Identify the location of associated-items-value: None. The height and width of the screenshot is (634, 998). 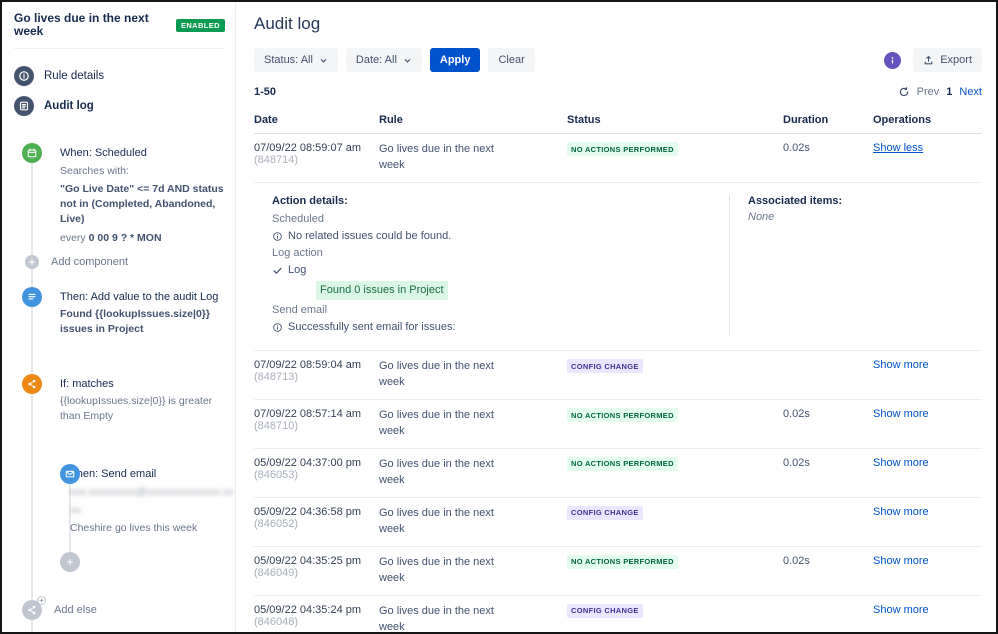
(761, 216).